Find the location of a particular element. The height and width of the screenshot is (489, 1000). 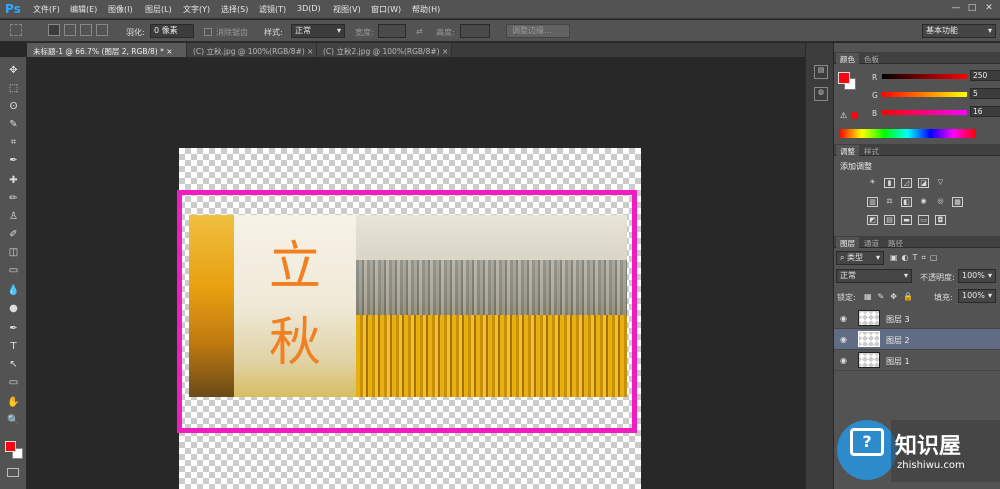

history-panel-icon: ▤ is located at coordinates (821, 72).